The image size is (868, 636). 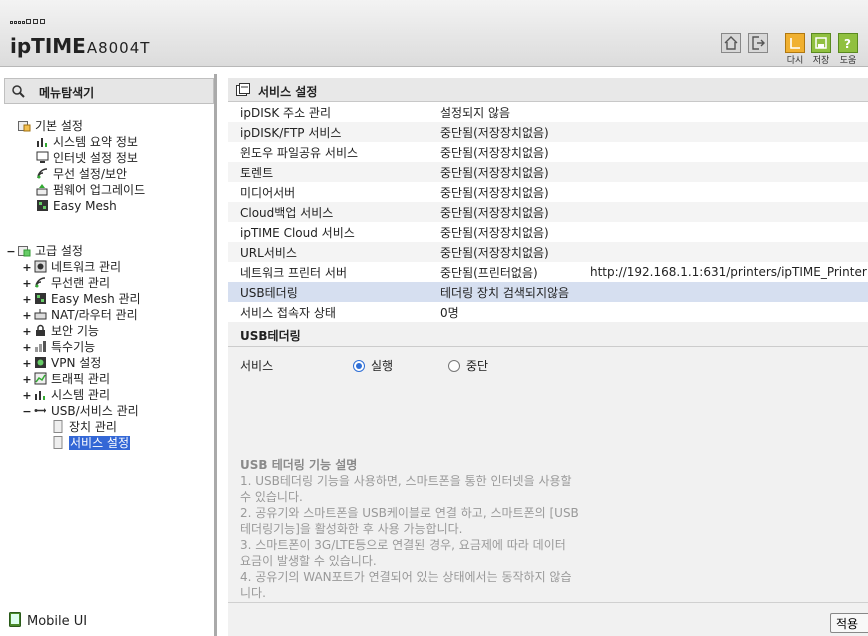 I want to click on nav-item-traffic: + 트래픽 관리, so click(x=66, y=379).